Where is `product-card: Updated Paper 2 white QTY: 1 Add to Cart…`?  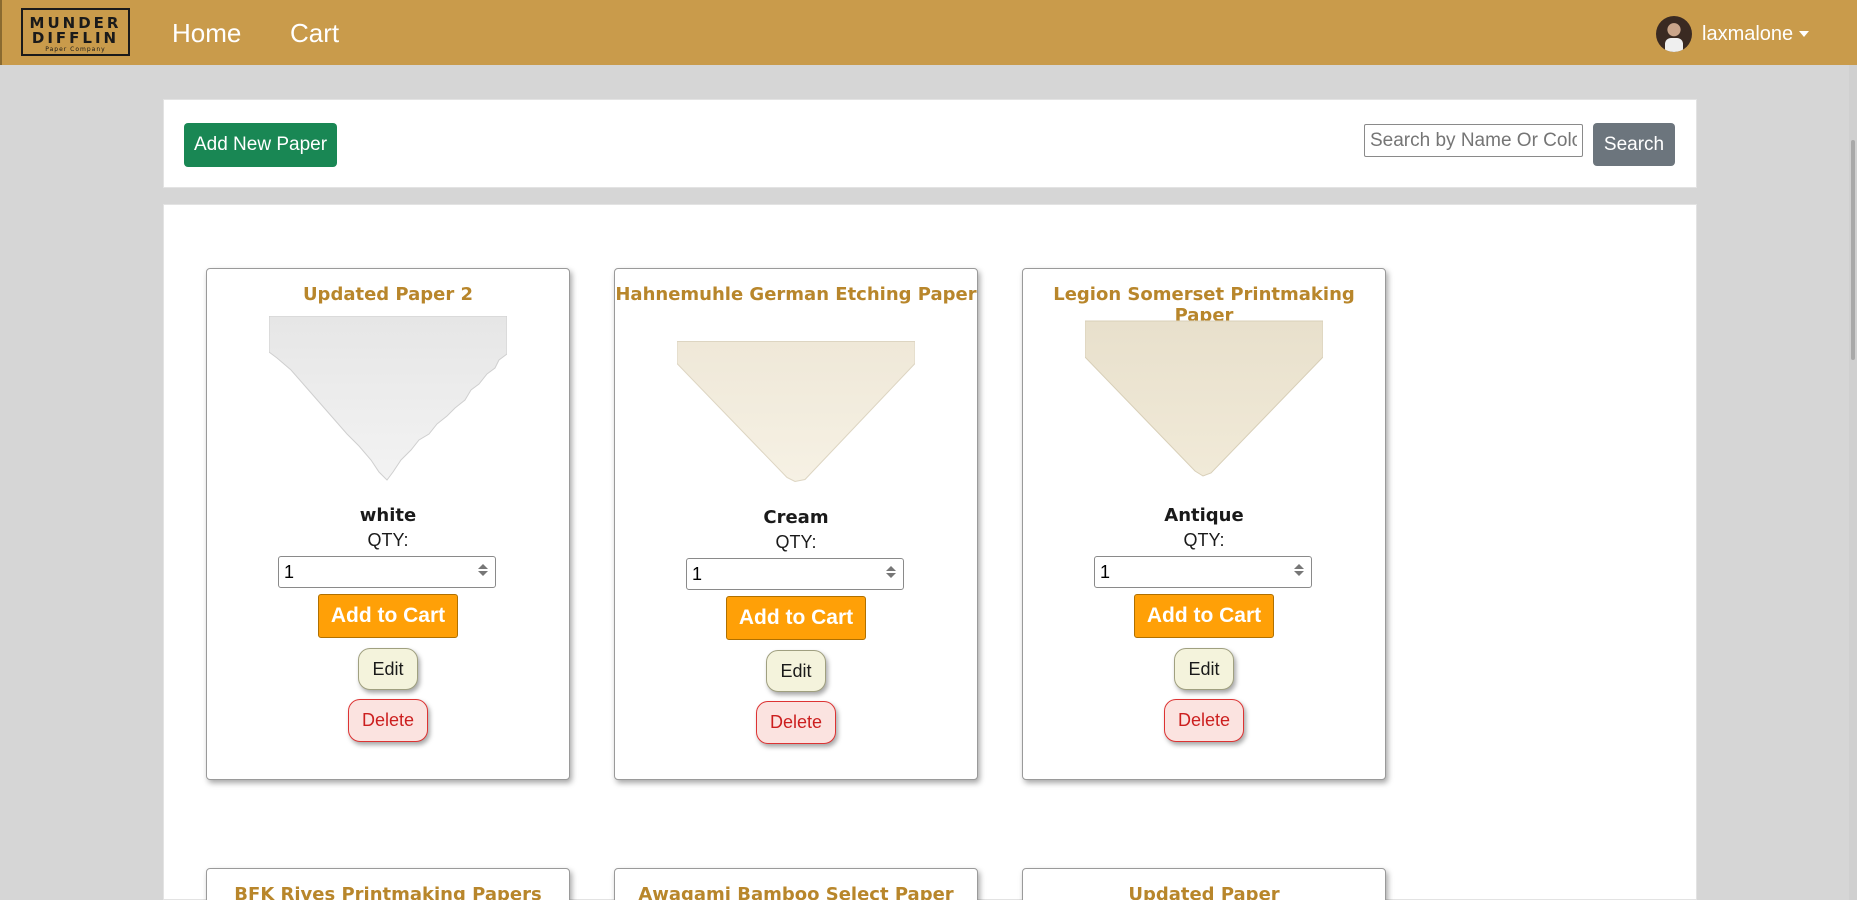 product-card: Updated Paper 2 white QTY: 1 Add to Cart… is located at coordinates (388, 524).